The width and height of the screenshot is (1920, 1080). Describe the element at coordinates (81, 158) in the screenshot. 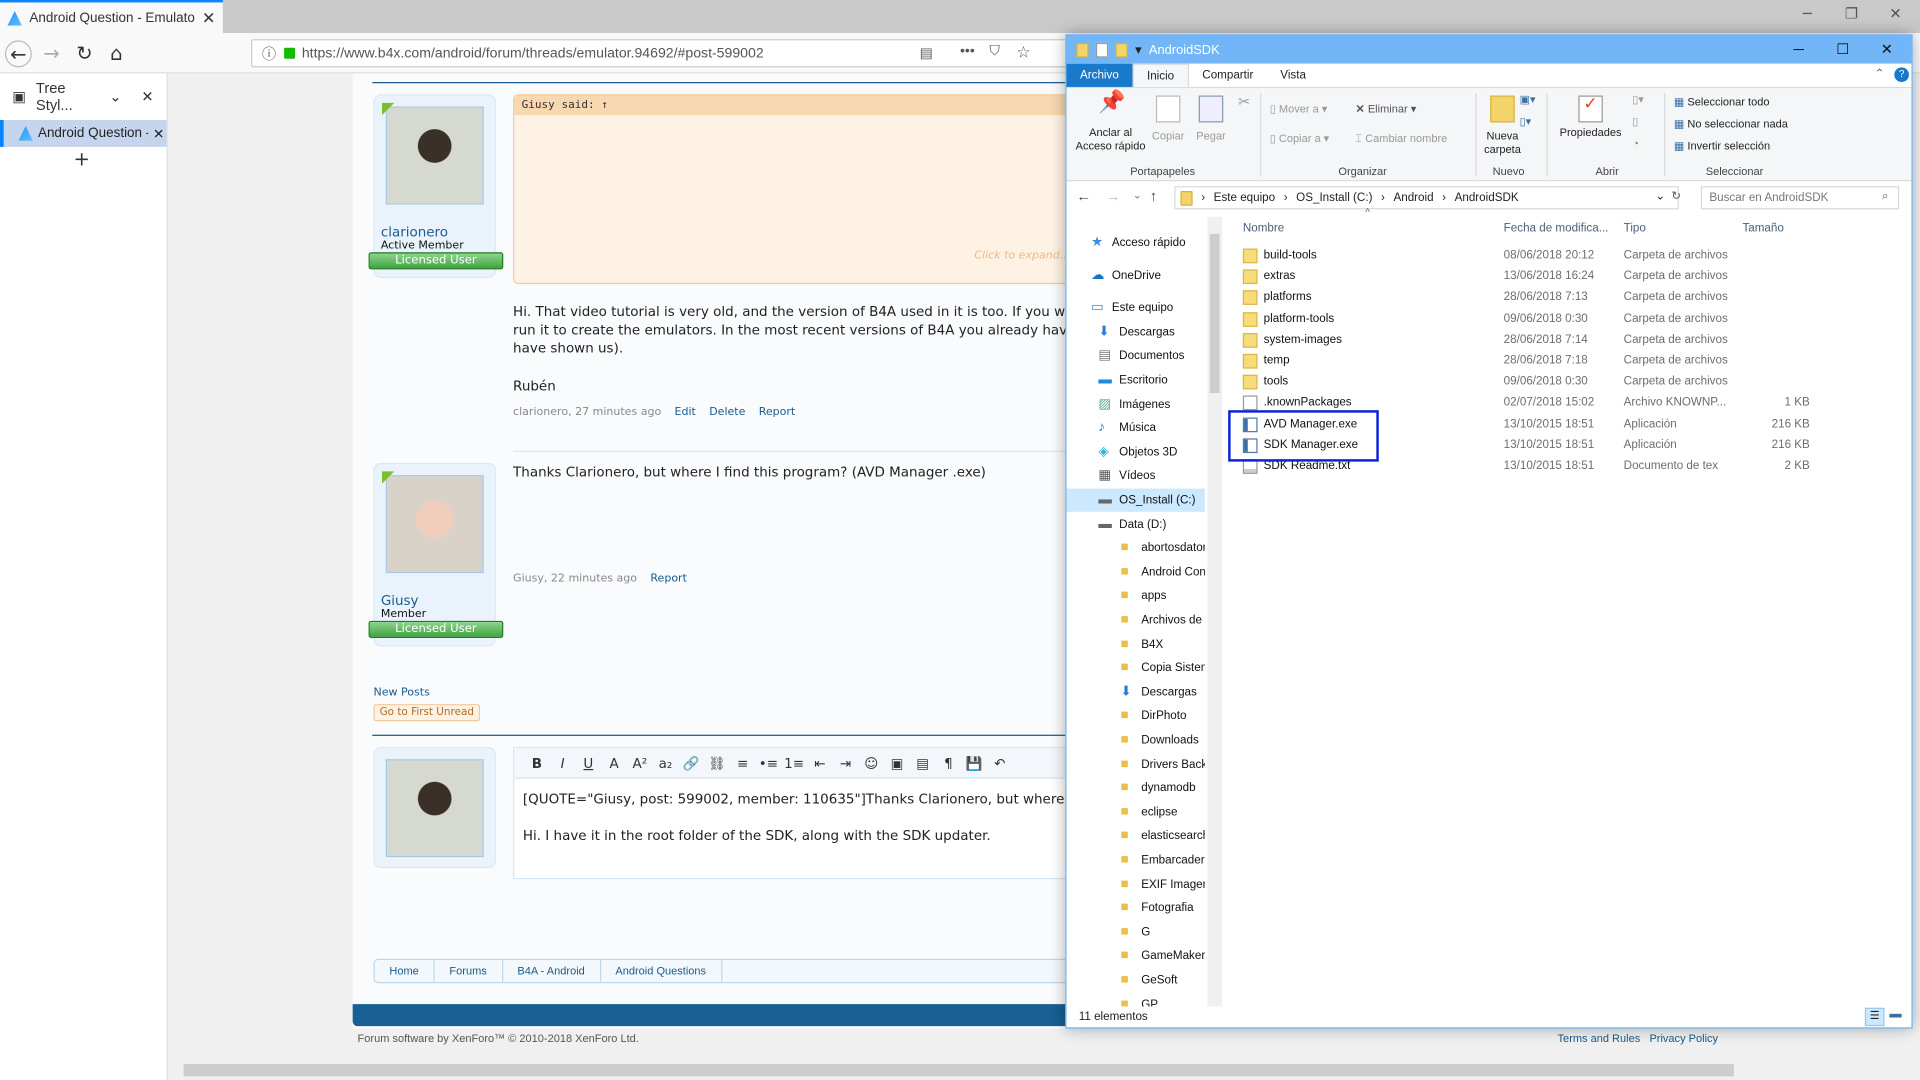

I see `new-tab-plus-icon: +` at that location.